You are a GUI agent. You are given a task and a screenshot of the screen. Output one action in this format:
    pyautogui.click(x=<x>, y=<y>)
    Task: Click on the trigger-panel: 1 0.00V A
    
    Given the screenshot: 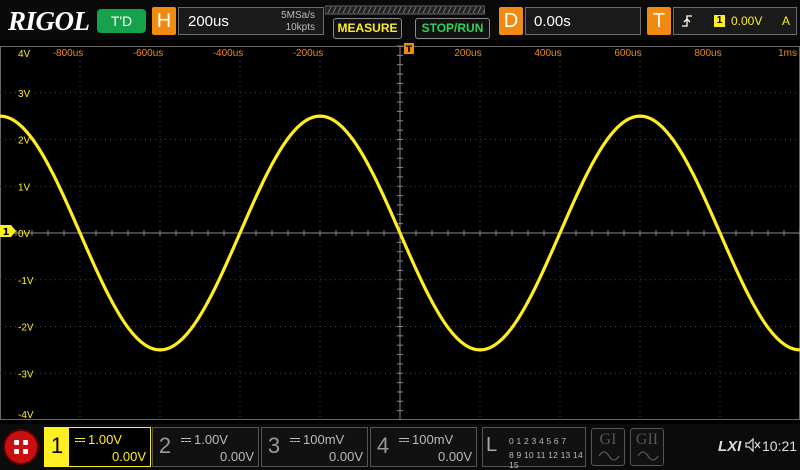 What is the action you would take?
    pyautogui.click(x=735, y=21)
    